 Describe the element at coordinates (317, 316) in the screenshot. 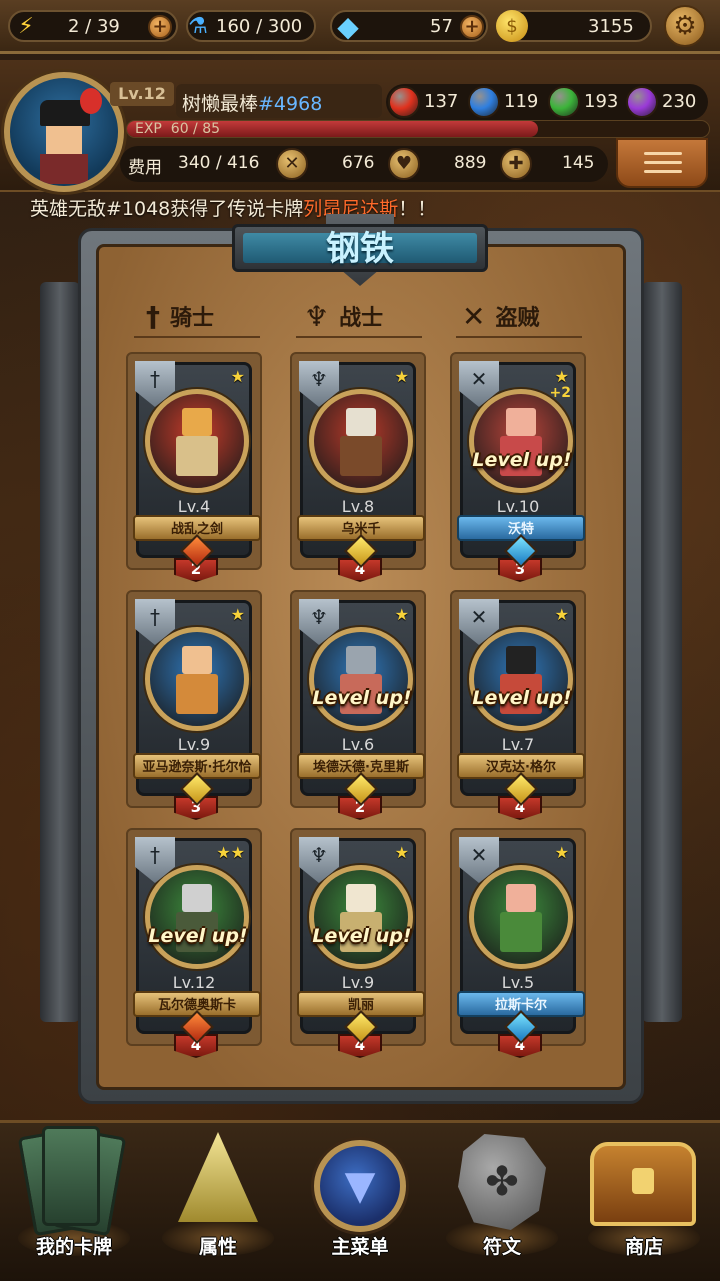

I see `axe-icon: ♆` at that location.